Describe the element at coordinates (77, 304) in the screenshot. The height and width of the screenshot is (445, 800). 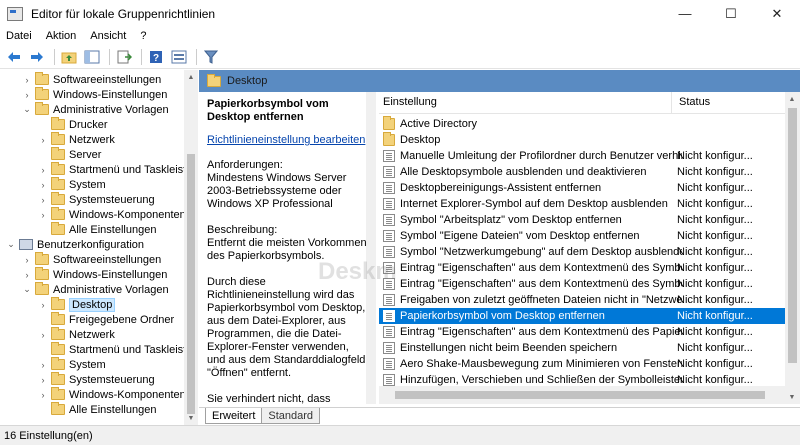
I see `tree-item: › Desktop` at that location.